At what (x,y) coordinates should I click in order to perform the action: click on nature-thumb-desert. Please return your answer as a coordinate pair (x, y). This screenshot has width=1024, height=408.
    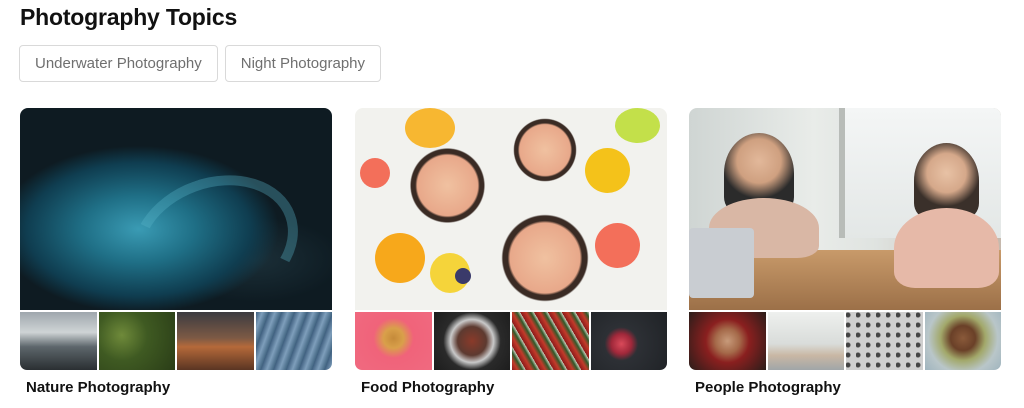
    Looking at the image, I should click on (215, 341).